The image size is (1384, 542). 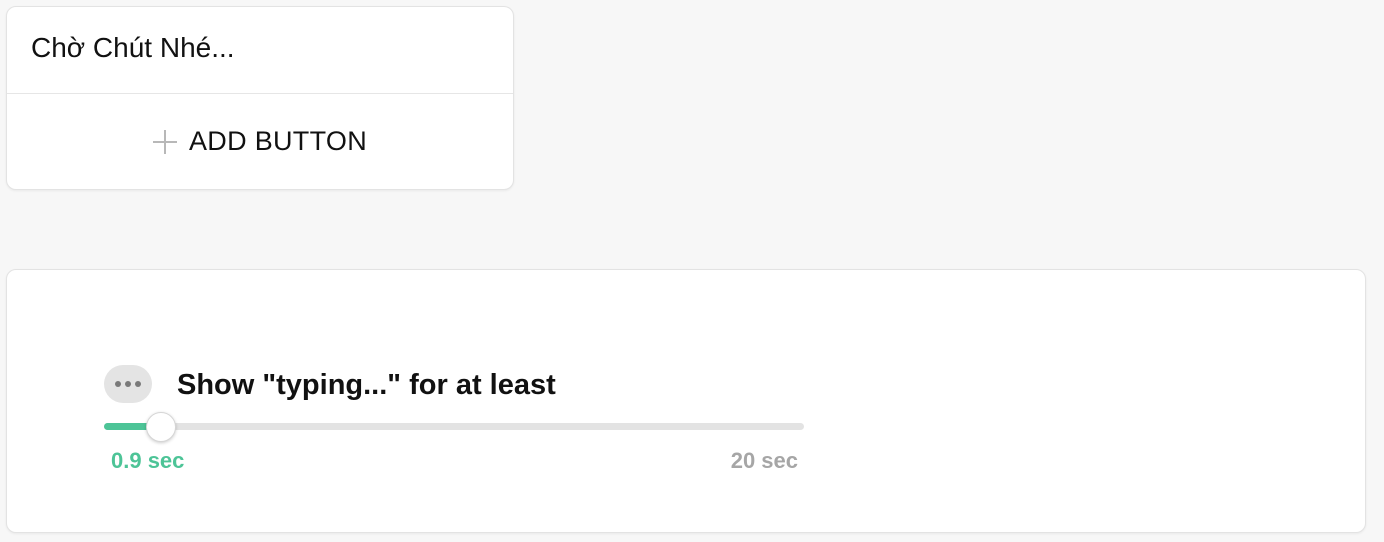 What do you see at coordinates (164, 141) in the screenshot?
I see `plus-icon` at bounding box center [164, 141].